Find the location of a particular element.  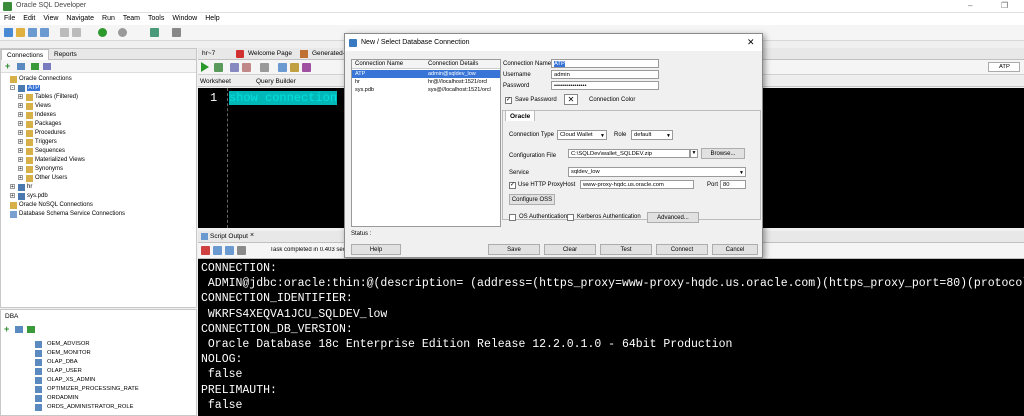

explain-icon is located at coordinates (264, 67).